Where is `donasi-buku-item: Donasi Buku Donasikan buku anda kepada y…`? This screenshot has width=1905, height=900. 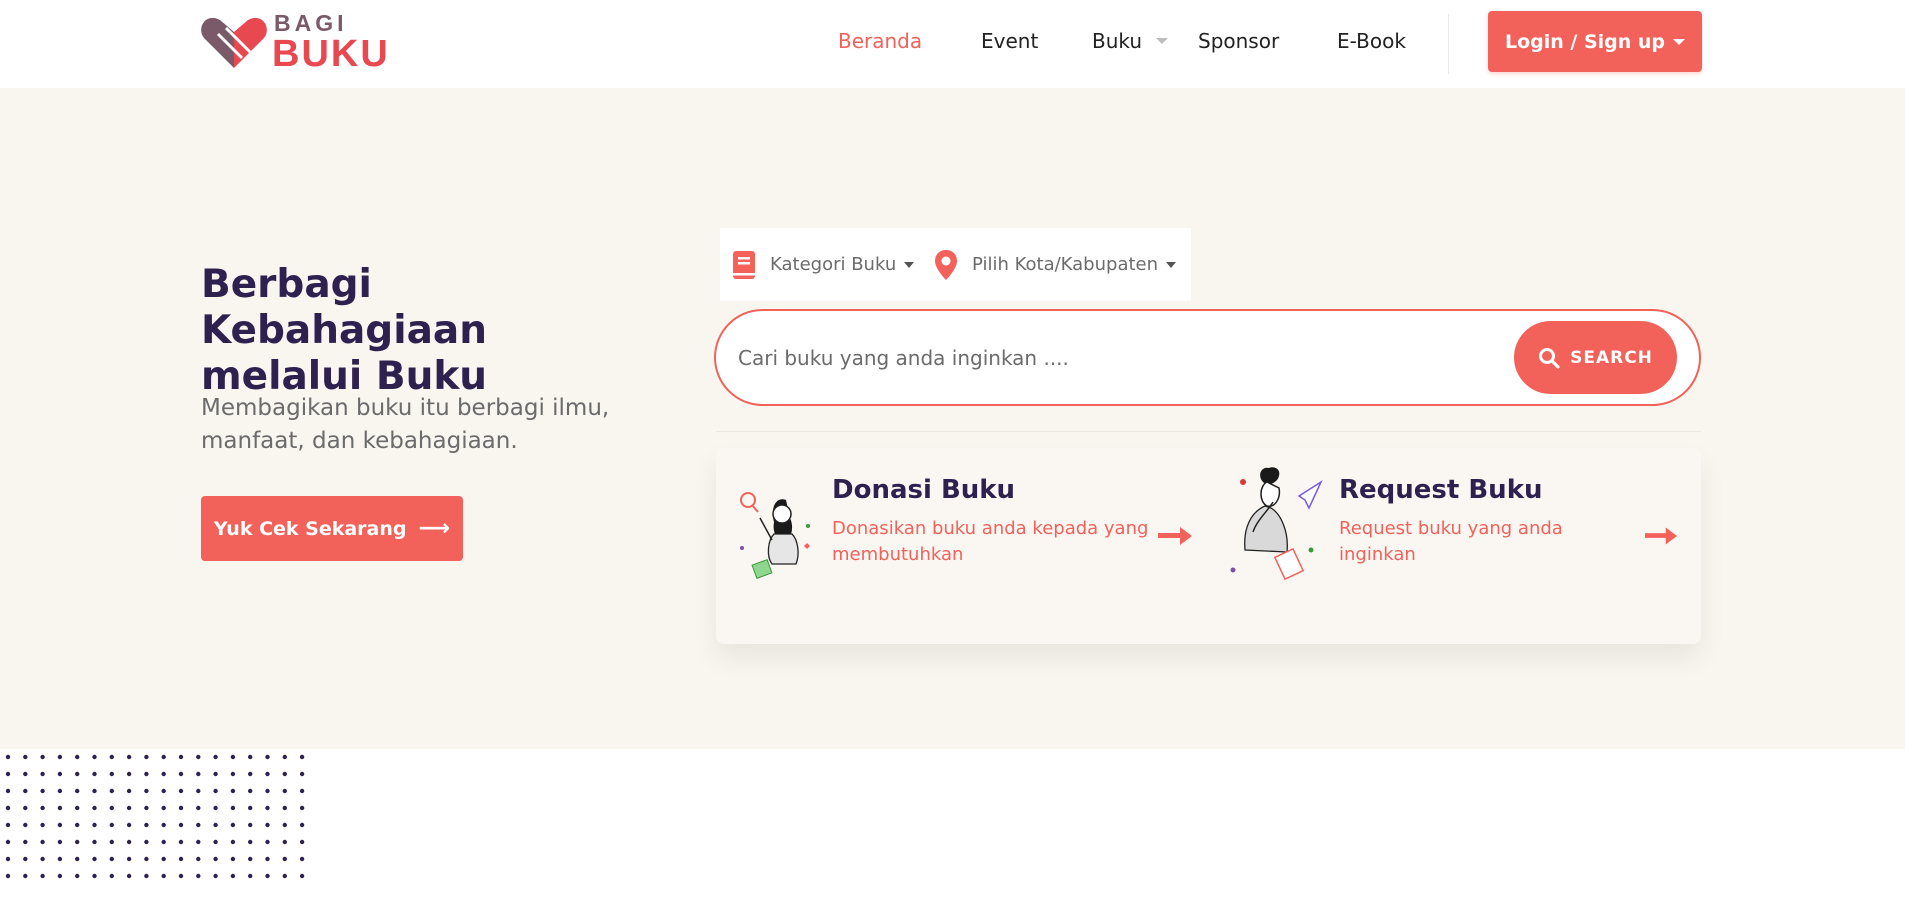
donasi-buku-item: Donasi Buku Donasikan buku anda kepada y… is located at coordinates (961, 546).